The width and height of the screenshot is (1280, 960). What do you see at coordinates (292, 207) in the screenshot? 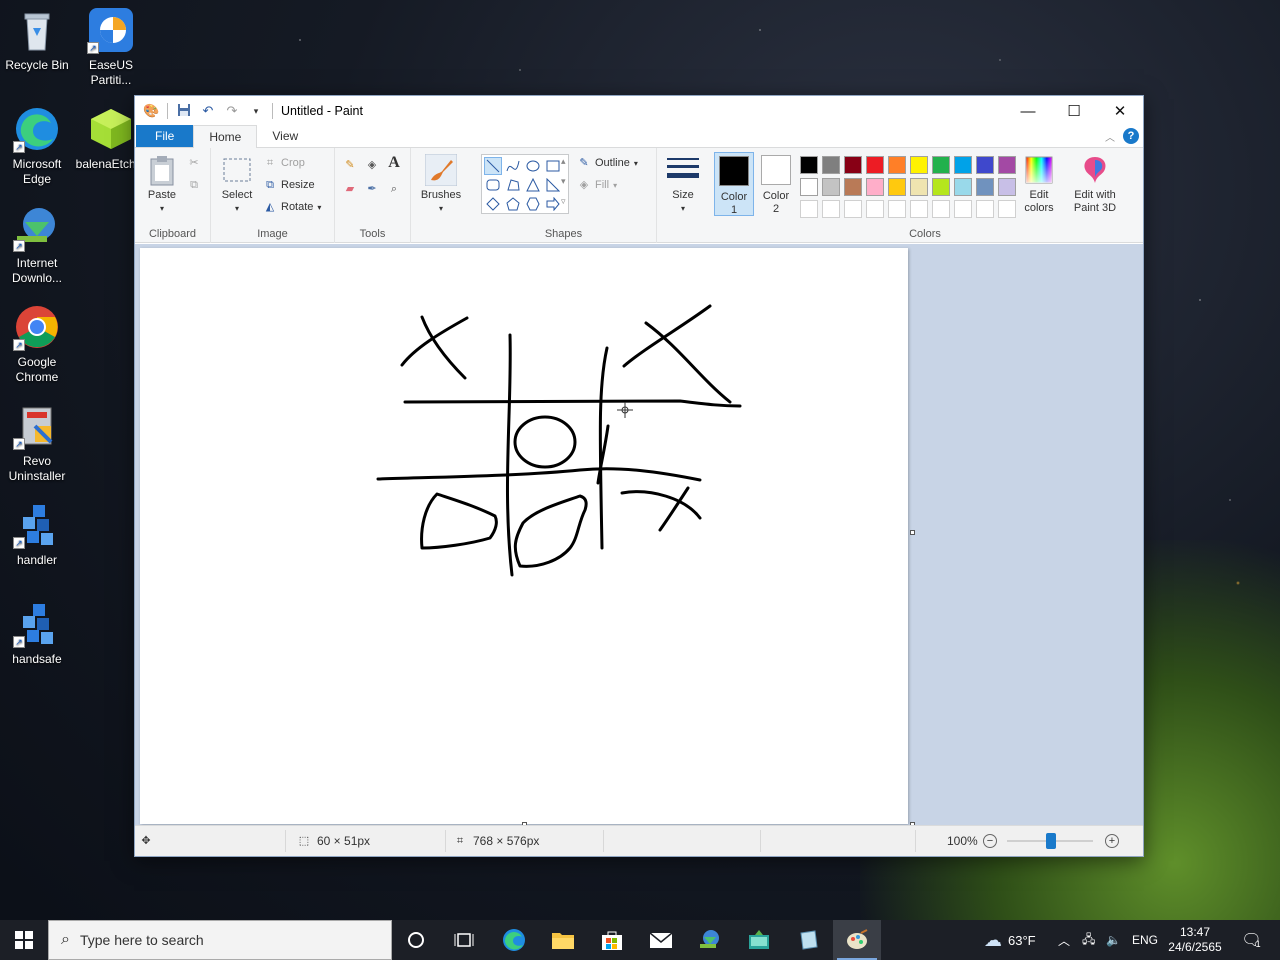
I see `rotate-button: ◭ Rotate ▾` at bounding box center [292, 207].